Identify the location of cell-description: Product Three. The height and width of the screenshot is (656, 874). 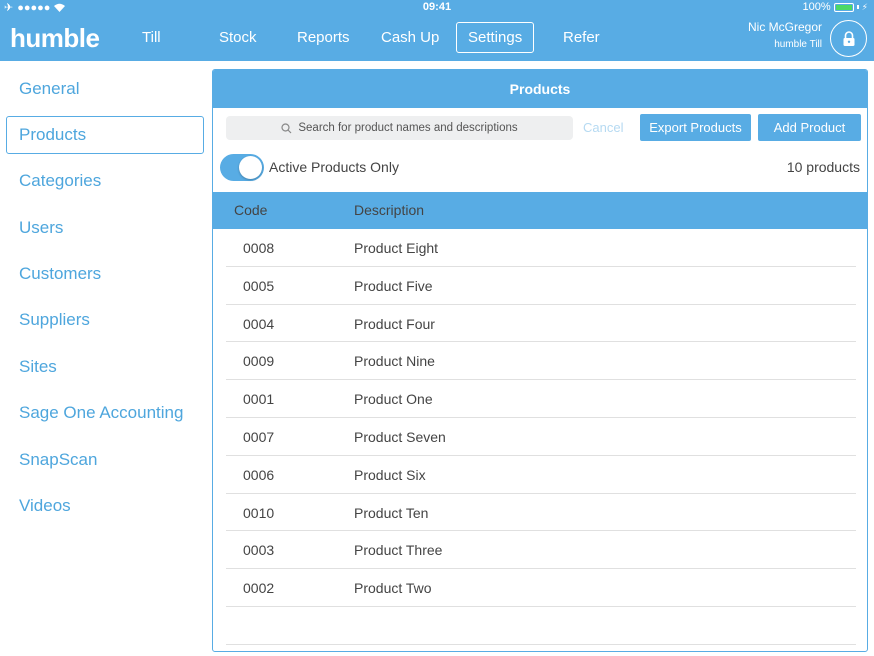
(398, 550).